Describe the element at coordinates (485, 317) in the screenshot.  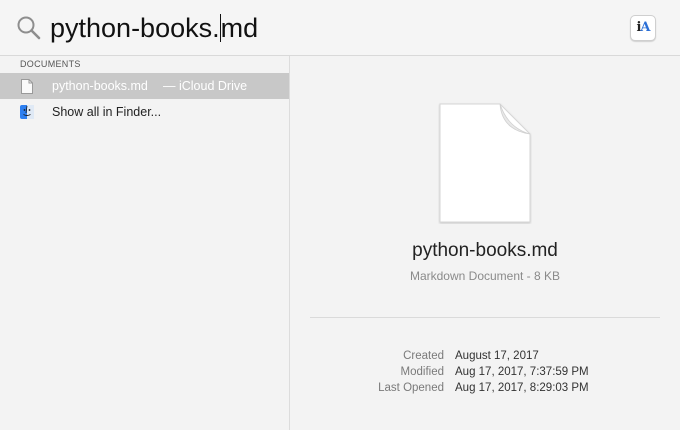
I see `divider` at that location.